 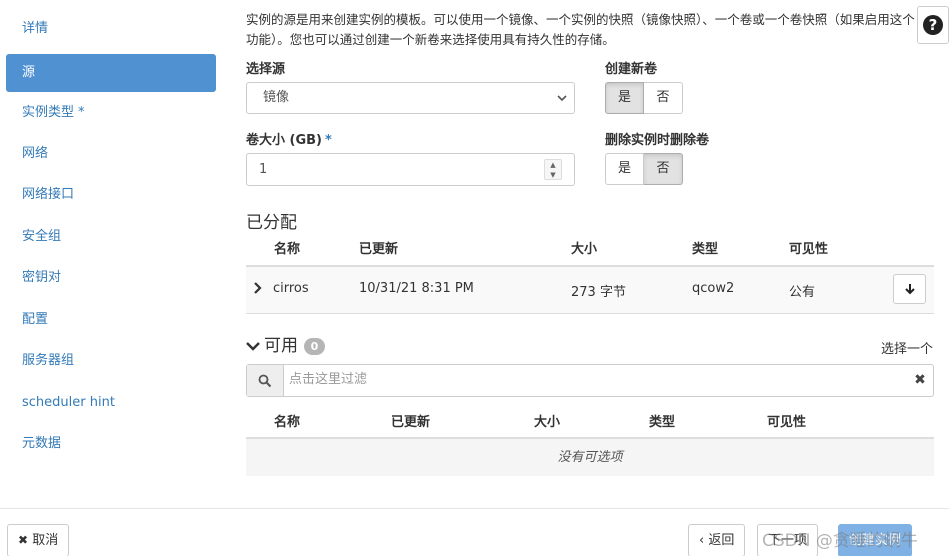 What do you see at coordinates (705, 249) in the screenshot?
I see `allocated-col-type: 类型` at bounding box center [705, 249].